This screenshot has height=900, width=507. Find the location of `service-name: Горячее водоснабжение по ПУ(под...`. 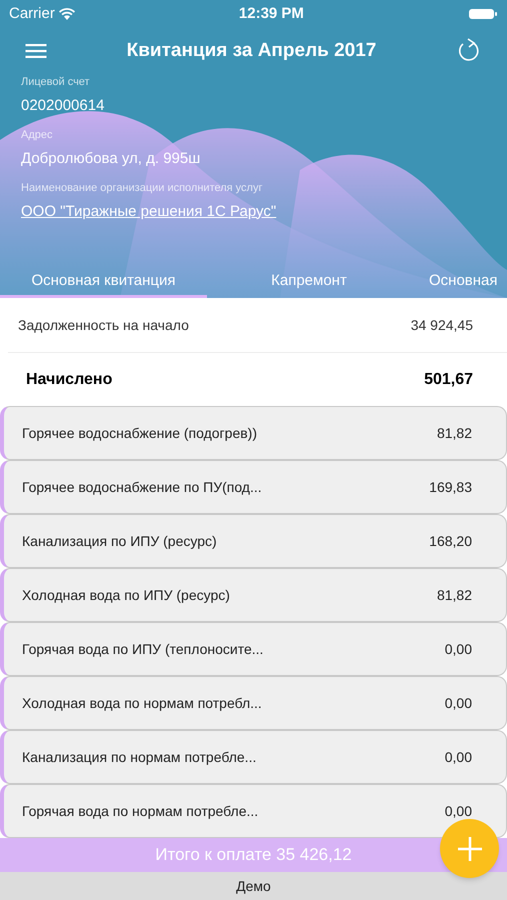

service-name: Горячее водоснабжение по ПУ(под... is located at coordinates (142, 487).